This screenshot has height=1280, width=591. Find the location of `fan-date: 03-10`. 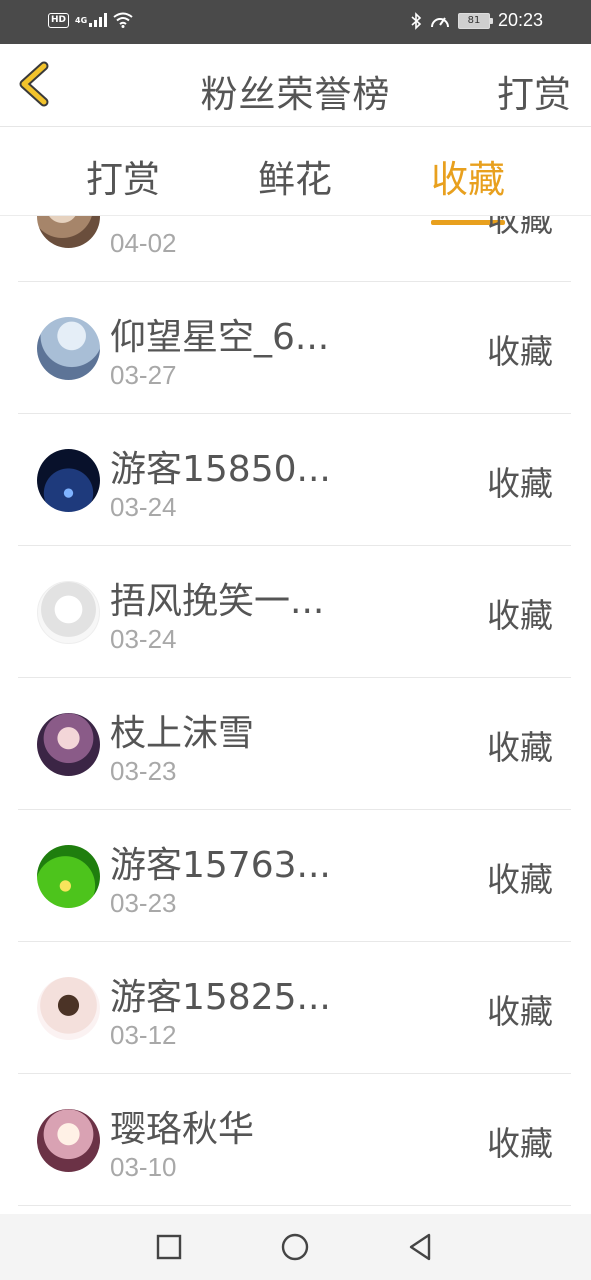

fan-date: 03-10 is located at coordinates (143, 1167).